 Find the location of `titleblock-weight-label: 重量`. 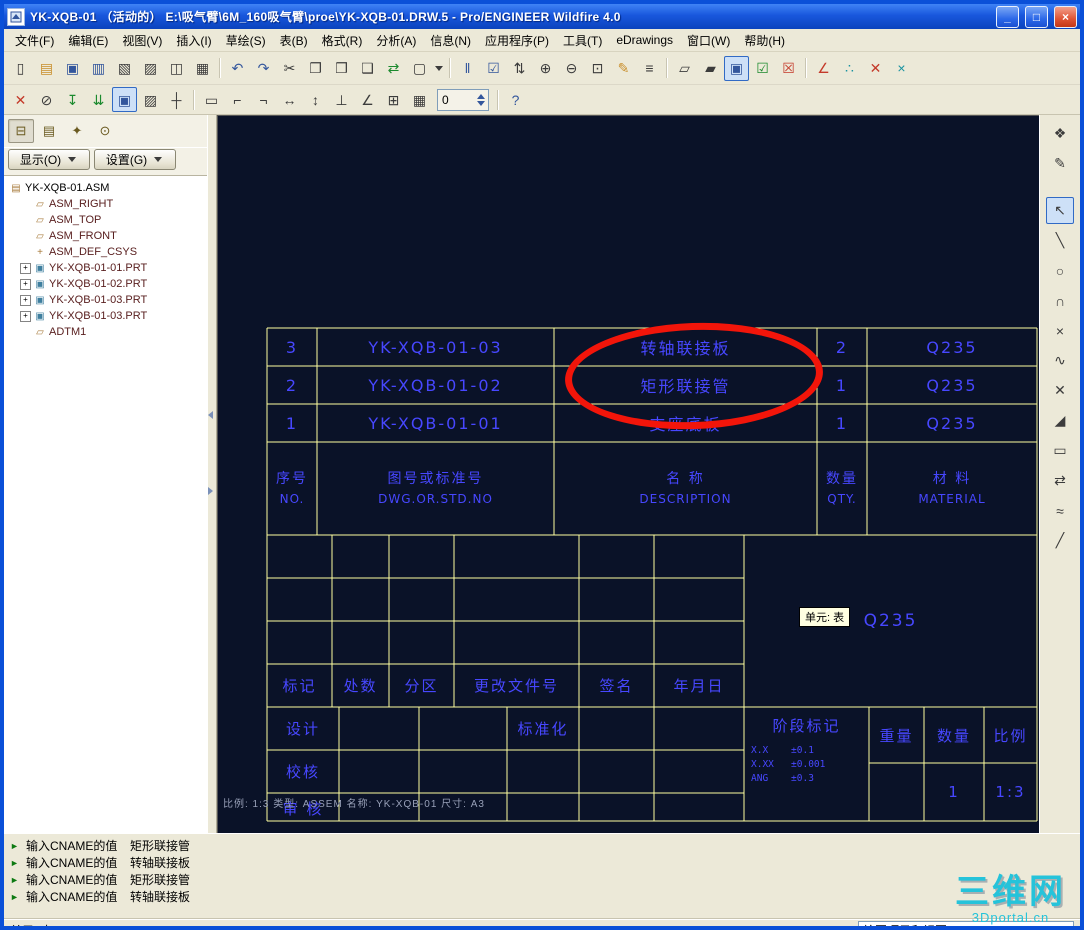

titleblock-weight-label: 重量 is located at coordinates (896, 735).